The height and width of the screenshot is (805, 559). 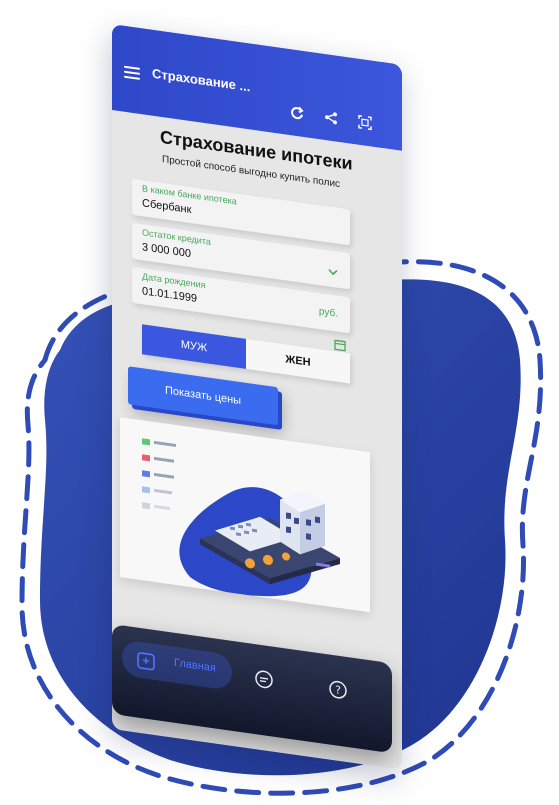 I want to click on show-prices-button: Показать цены, so click(x=203, y=396).